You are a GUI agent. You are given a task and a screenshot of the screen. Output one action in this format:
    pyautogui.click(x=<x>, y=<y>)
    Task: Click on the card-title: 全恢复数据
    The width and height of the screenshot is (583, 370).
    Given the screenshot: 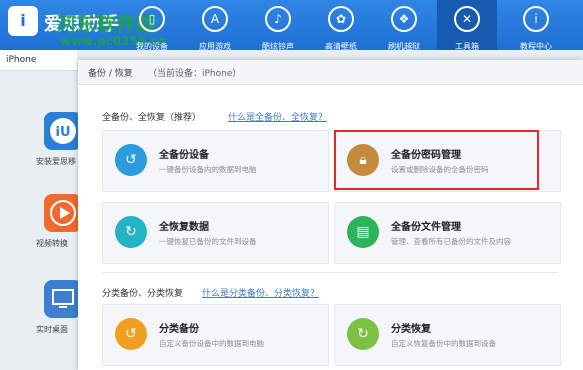 What is the action you would take?
    pyautogui.click(x=184, y=227)
    